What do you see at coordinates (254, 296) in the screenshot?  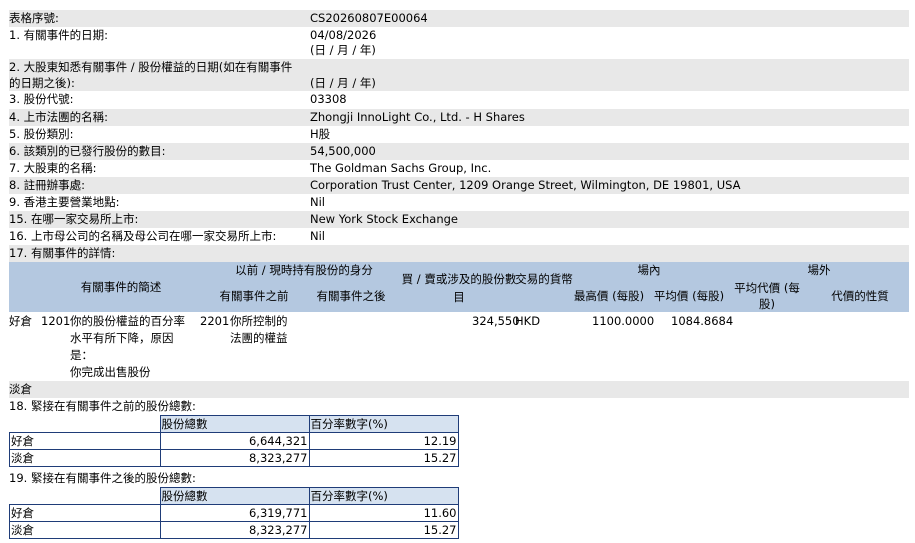 I see `header-before-event: 有關事件之前` at bounding box center [254, 296].